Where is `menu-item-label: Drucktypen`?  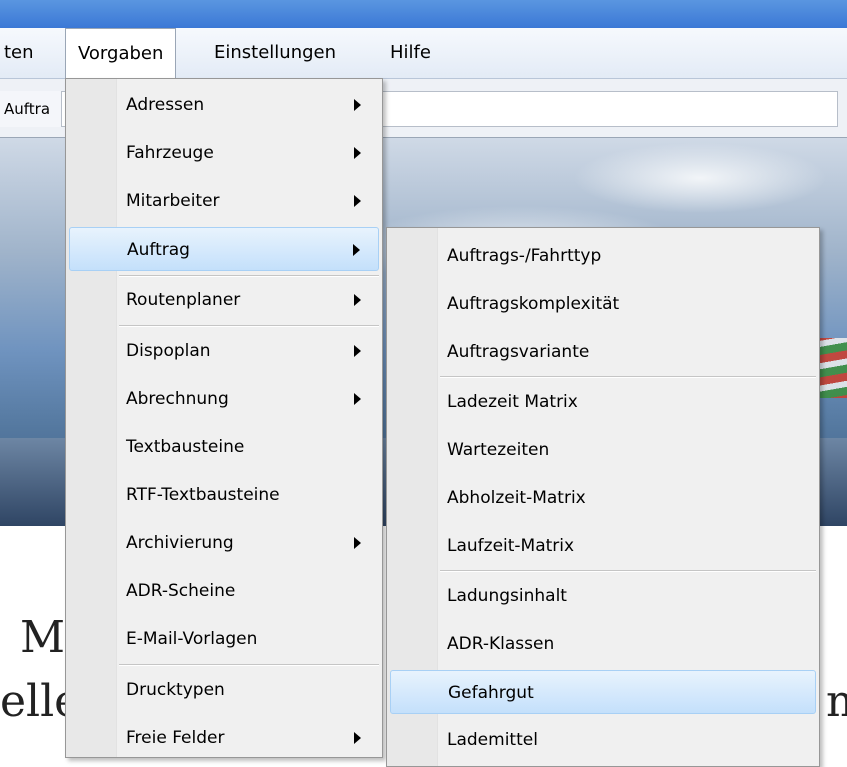
menu-item-label: Drucktypen is located at coordinates (175, 690).